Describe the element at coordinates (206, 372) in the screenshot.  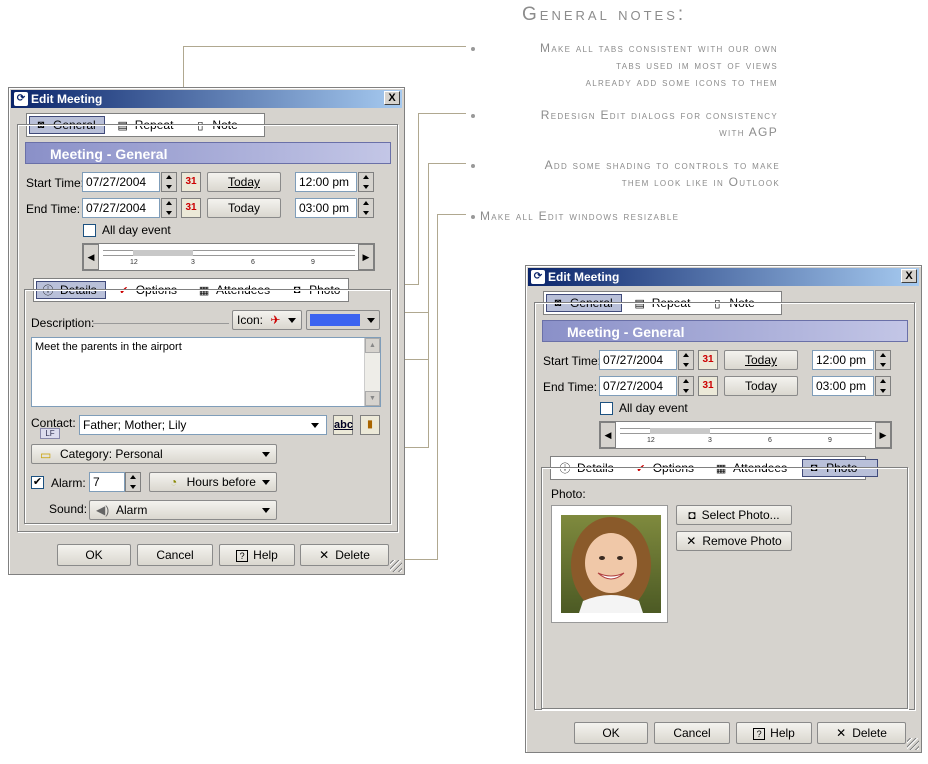
I see `description-textarea: Meet the parents in the airport ▲ ▼` at that location.